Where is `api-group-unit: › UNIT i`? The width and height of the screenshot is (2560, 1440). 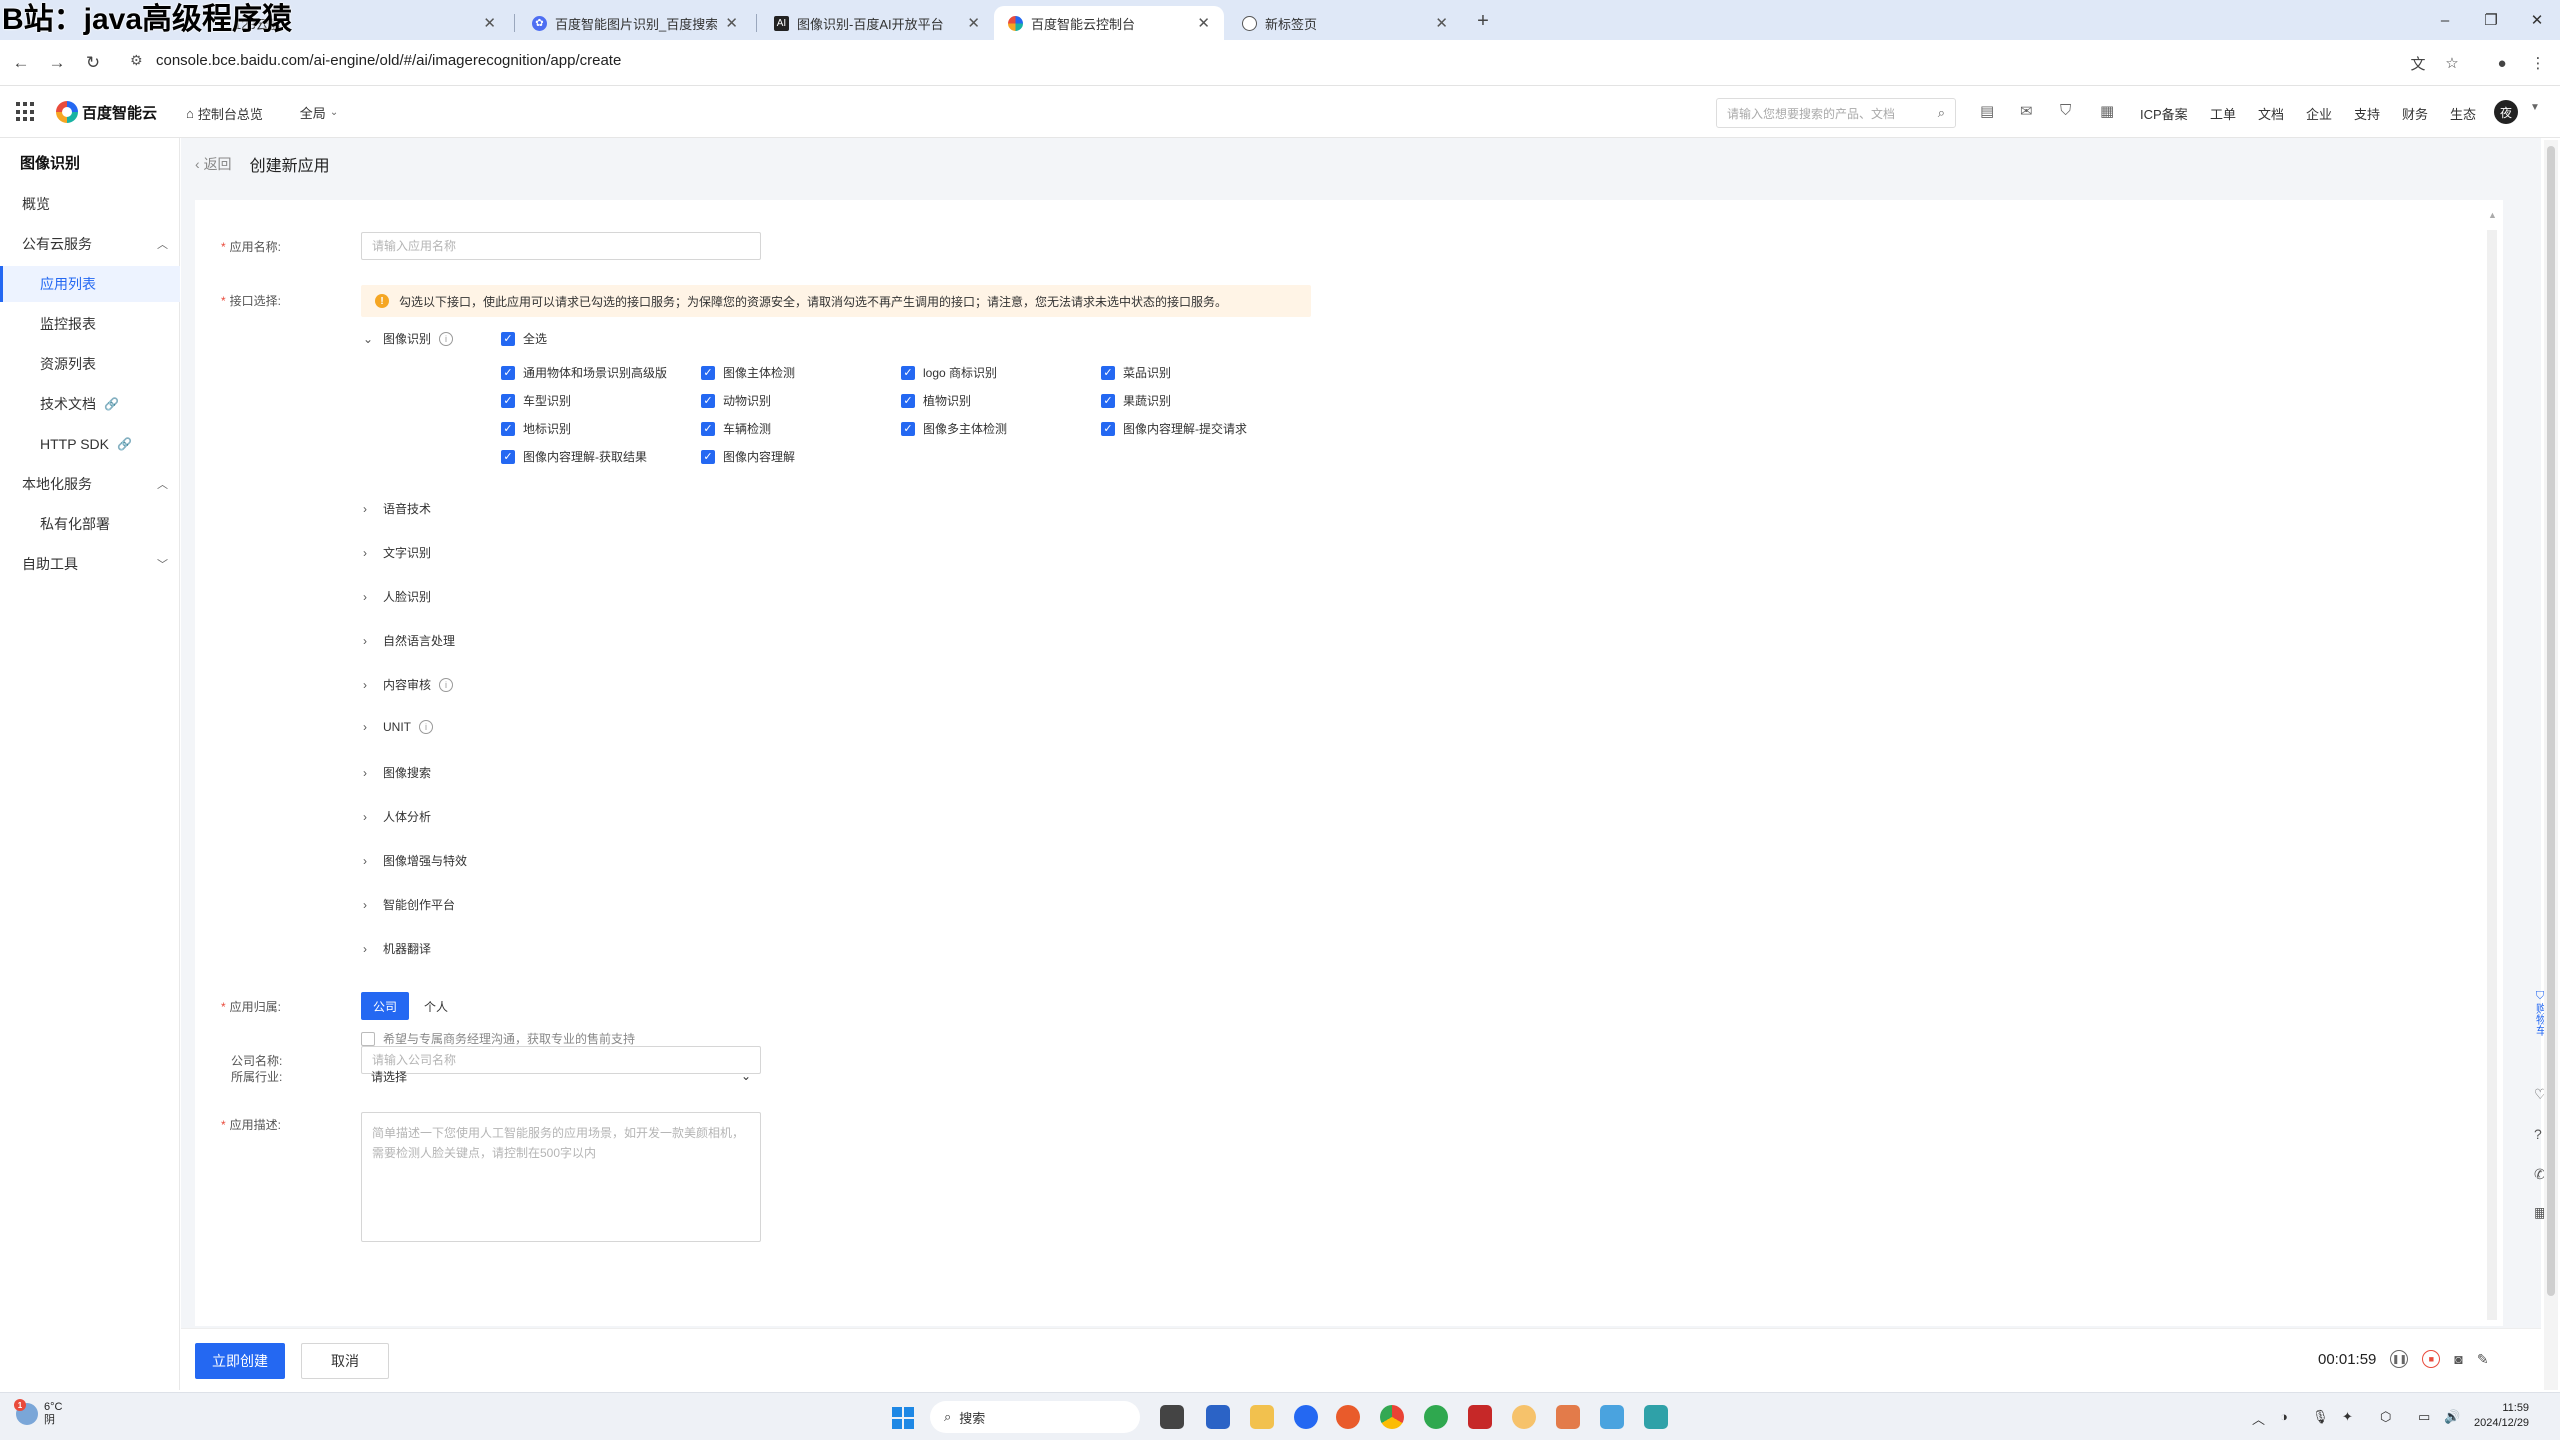 api-group-unit: › UNIT i is located at coordinates (398, 727).